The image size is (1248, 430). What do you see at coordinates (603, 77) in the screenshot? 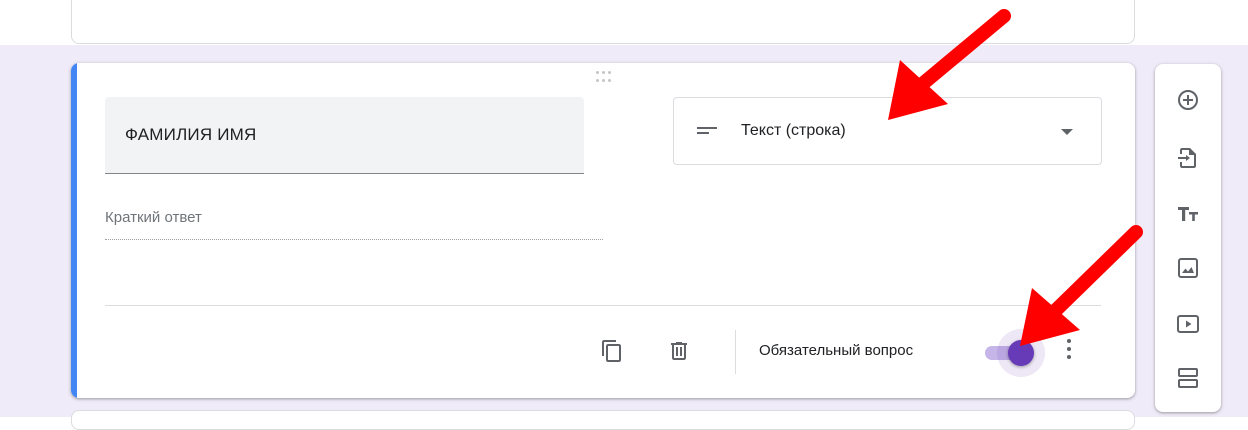
I see `drag-handle-icon` at bounding box center [603, 77].